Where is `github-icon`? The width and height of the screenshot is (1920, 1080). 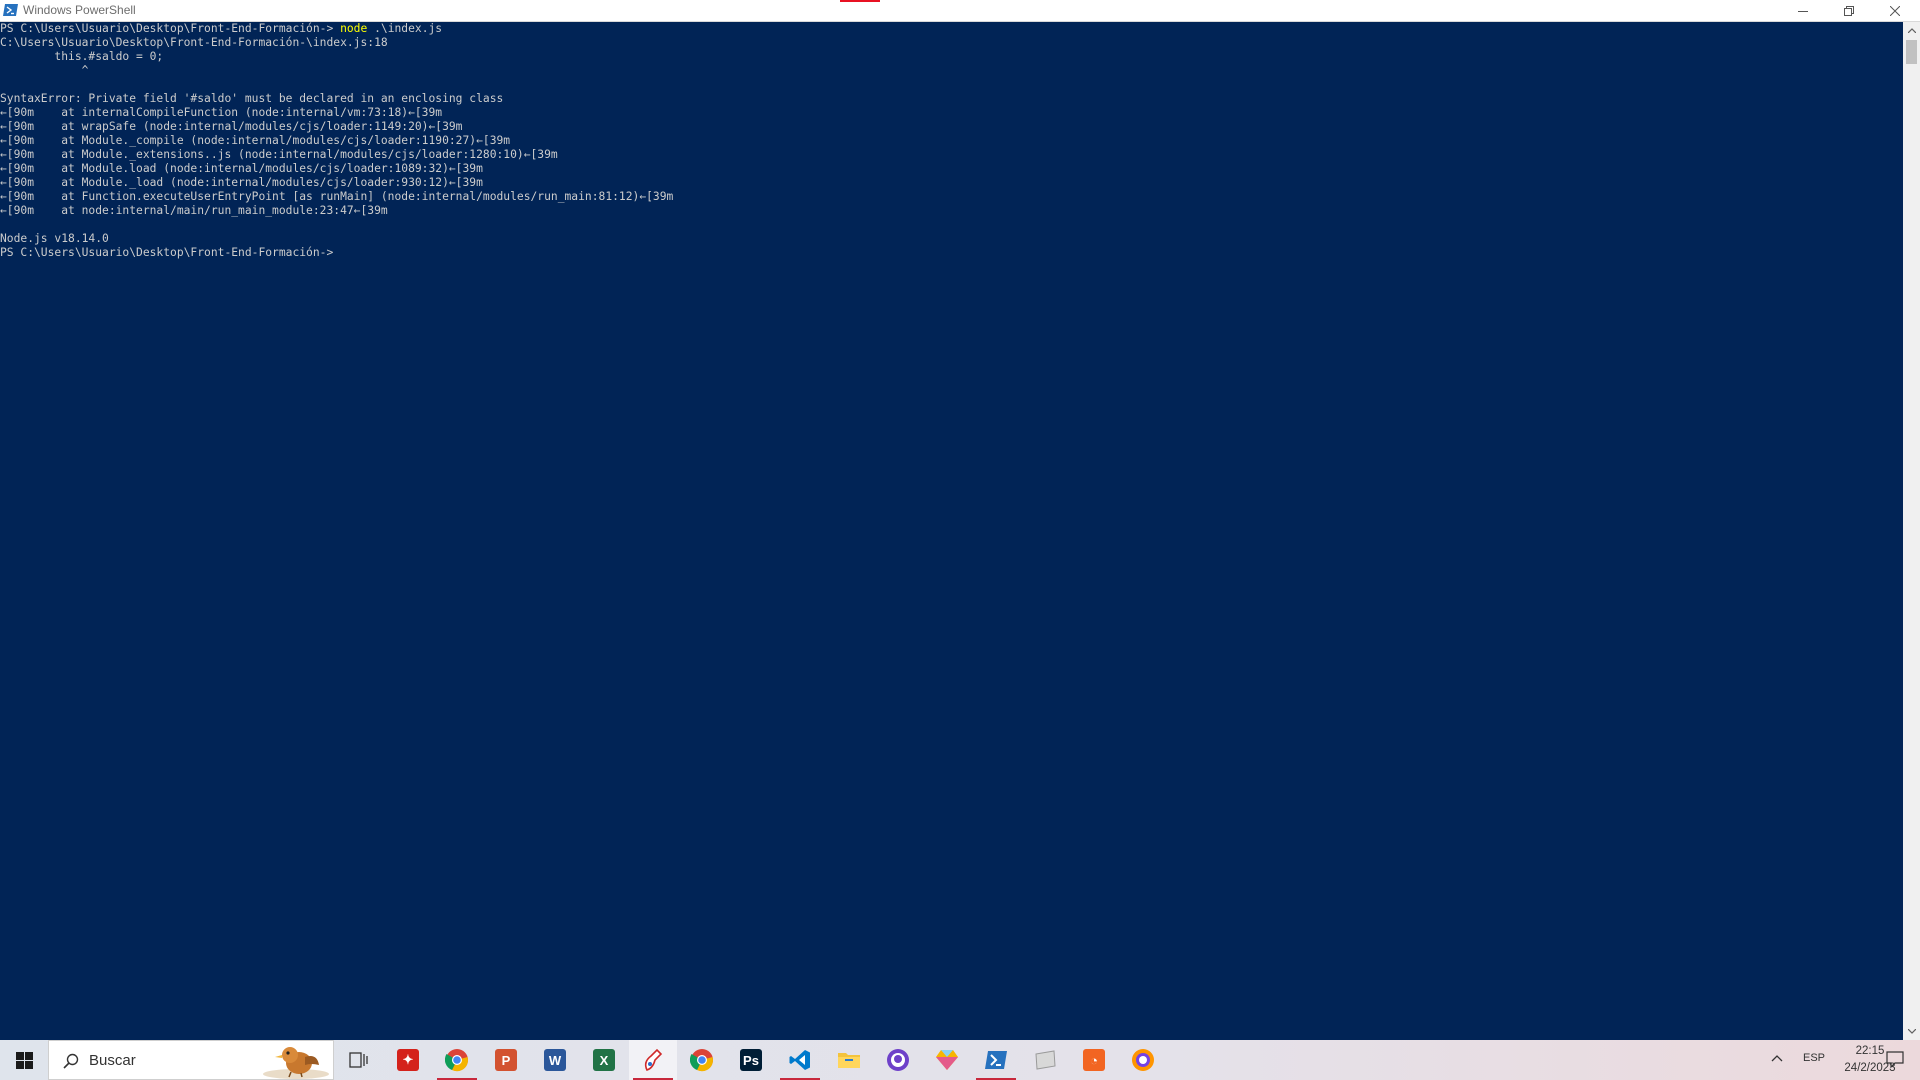
github-icon is located at coordinates (898, 1060).